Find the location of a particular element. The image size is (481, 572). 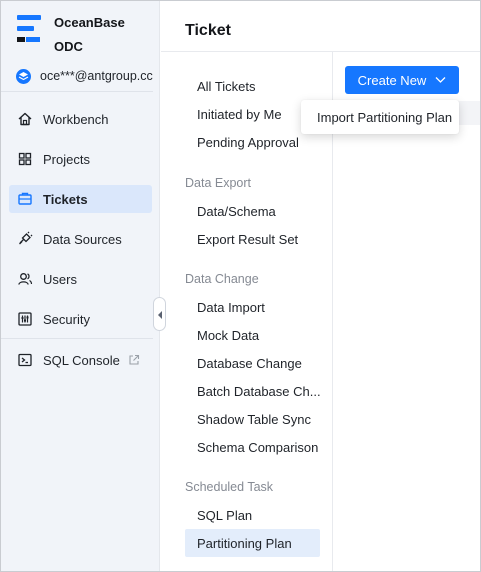

sidebar-item-label: Workbench is located at coordinates (76, 119).